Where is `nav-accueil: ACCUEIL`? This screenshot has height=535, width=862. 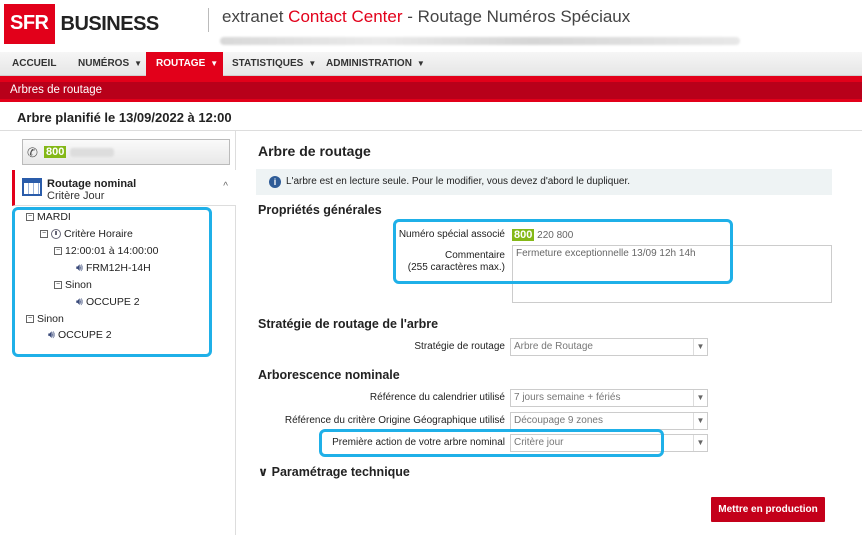 nav-accueil: ACCUEIL is located at coordinates (34, 64).